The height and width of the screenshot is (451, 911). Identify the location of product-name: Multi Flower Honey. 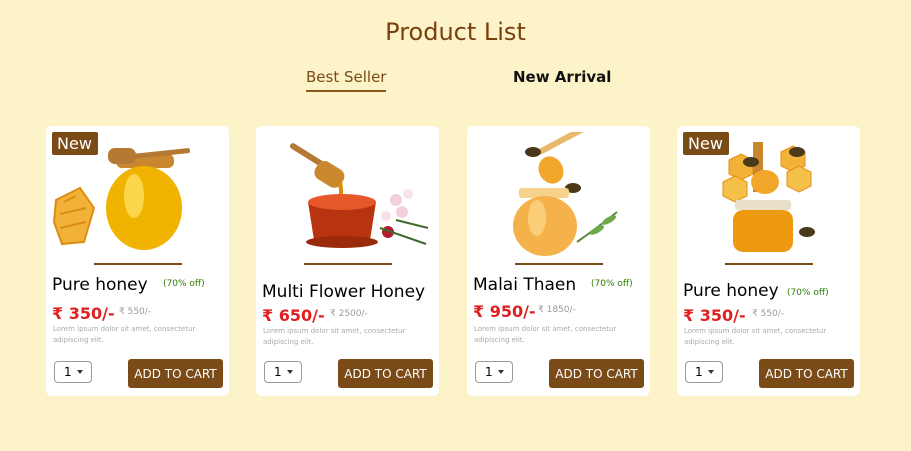
(344, 292).